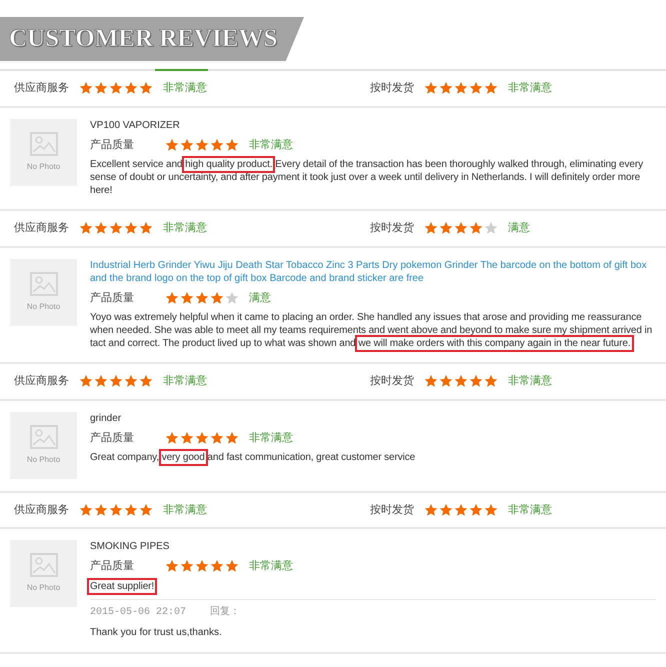 This screenshot has width=666, height=667. What do you see at coordinates (373, 457) in the screenshot?
I see `review-text: Great company, very good and fast communication, great customer service` at bounding box center [373, 457].